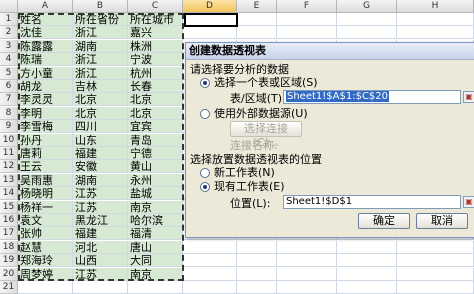  I want to click on radio-external-source, so click(205, 114).